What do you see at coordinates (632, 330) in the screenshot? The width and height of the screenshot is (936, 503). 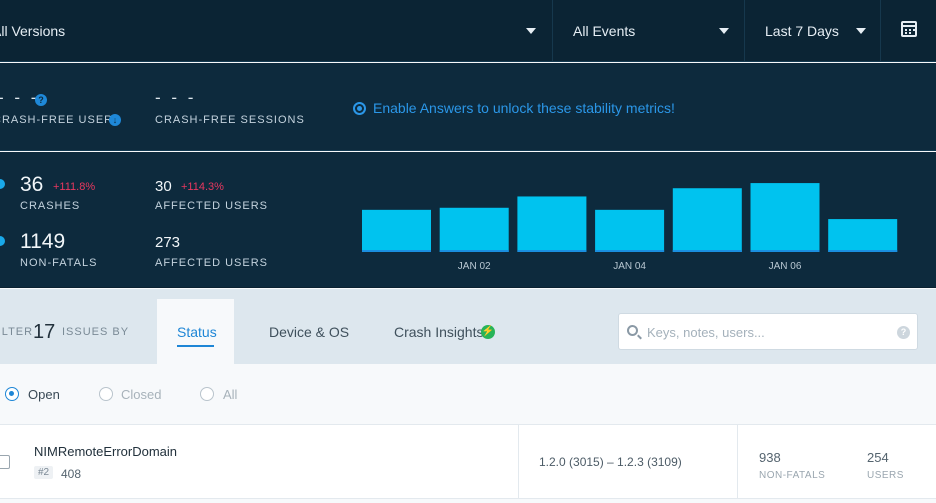 I see `search-icon` at bounding box center [632, 330].